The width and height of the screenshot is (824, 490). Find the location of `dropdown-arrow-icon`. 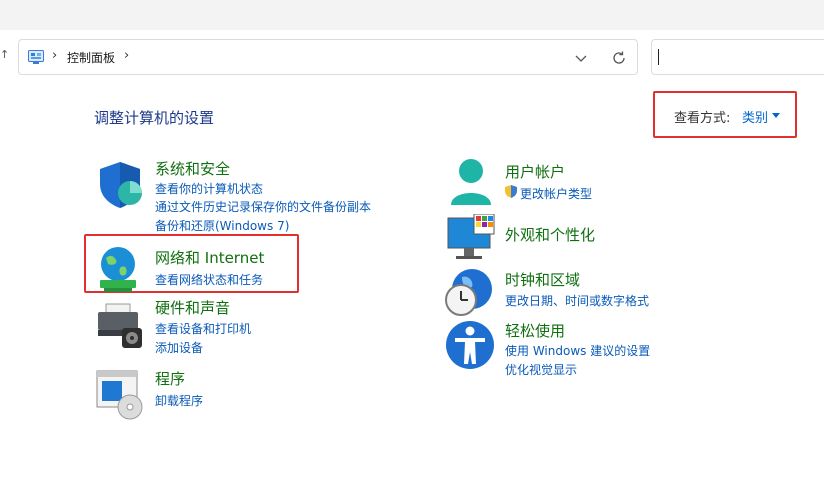

dropdown-arrow-icon is located at coordinates (776, 115).